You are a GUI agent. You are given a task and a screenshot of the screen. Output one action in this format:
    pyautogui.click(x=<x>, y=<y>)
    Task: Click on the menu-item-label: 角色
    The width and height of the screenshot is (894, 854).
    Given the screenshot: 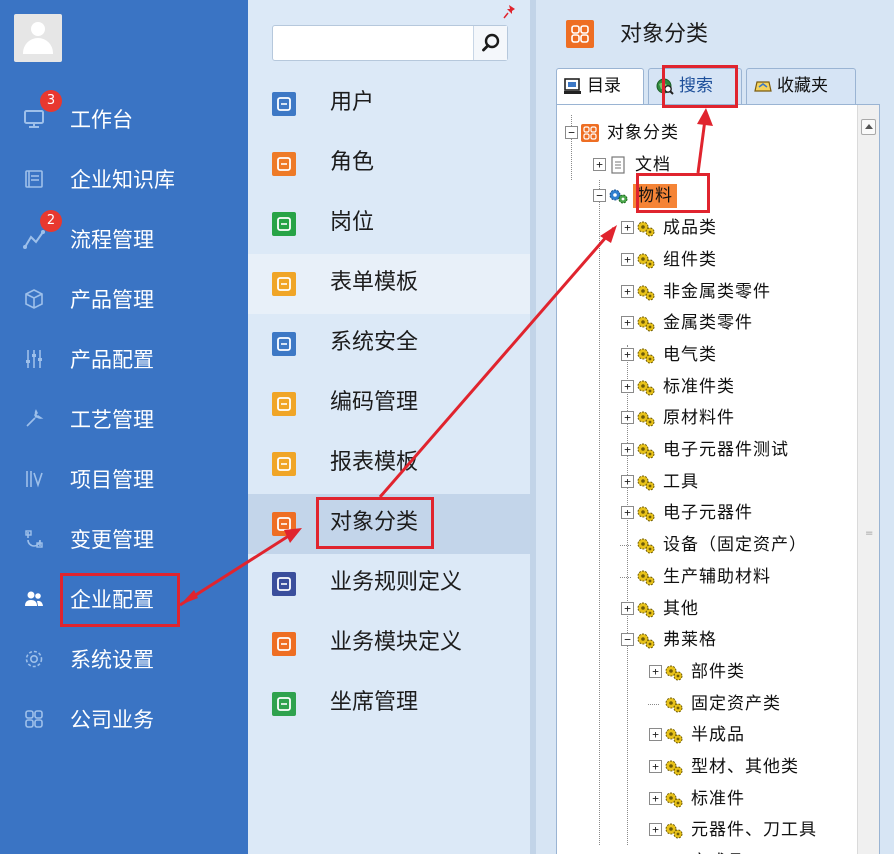 What is the action you would take?
    pyautogui.click(x=352, y=162)
    